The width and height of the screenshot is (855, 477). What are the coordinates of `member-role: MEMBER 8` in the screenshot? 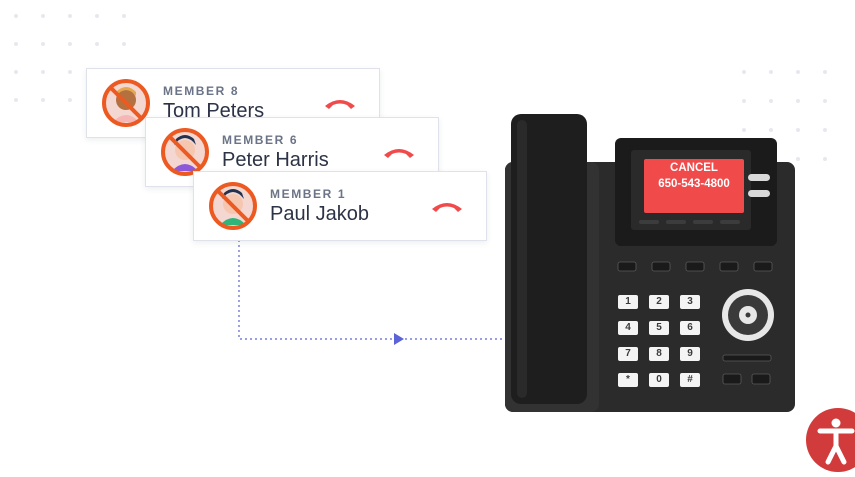 It's located at (201, 91).